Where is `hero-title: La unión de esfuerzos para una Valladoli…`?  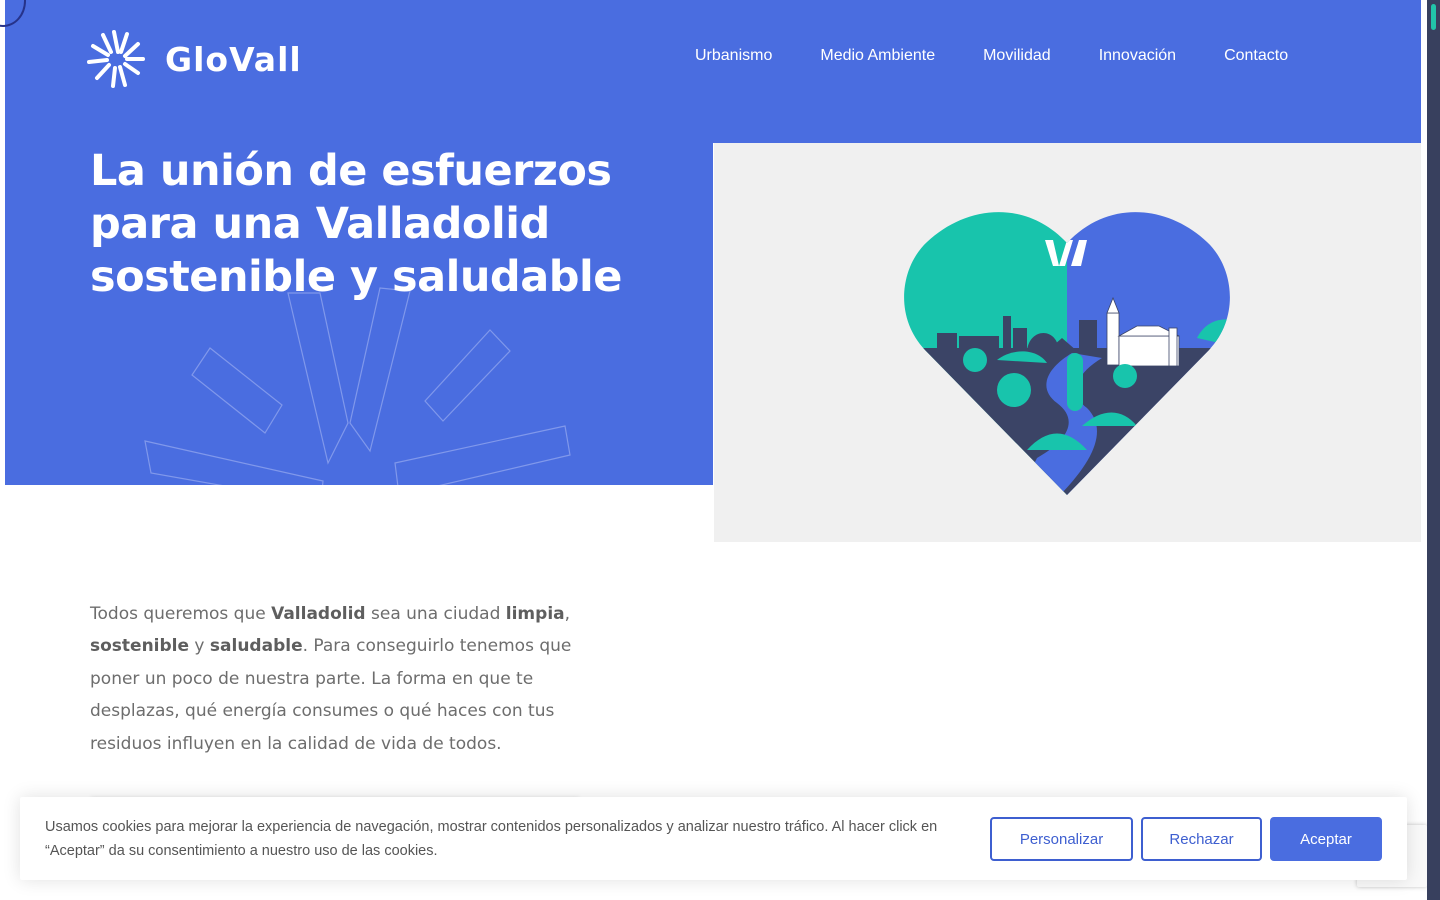 hero-title: La unión de esfuerzos para una Valladoli… is located at coordinates (390, 225).